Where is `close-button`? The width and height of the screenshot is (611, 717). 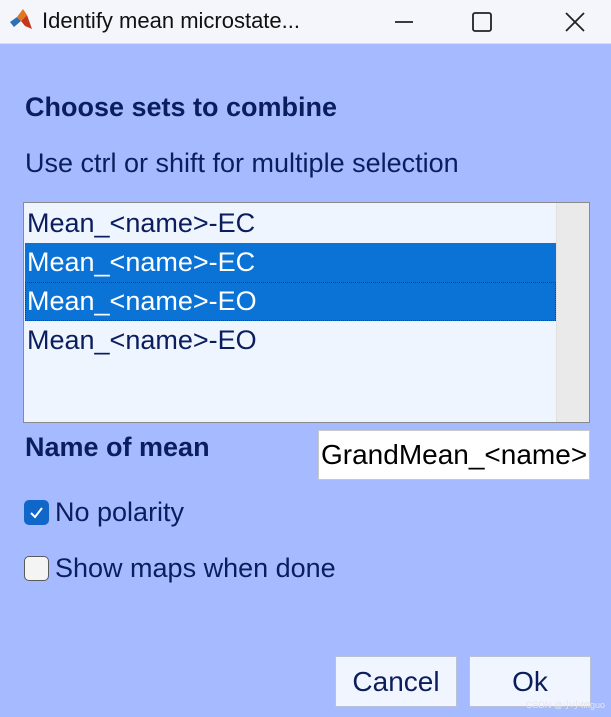 close-button is located at coordinates (575, 22).